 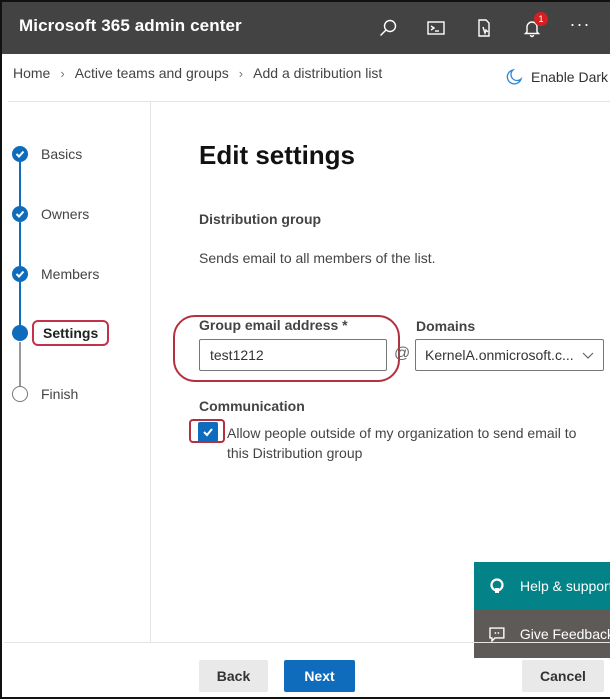 I want to click on app-title: Microsoft 365 admin center, so click(x=130, y=26).